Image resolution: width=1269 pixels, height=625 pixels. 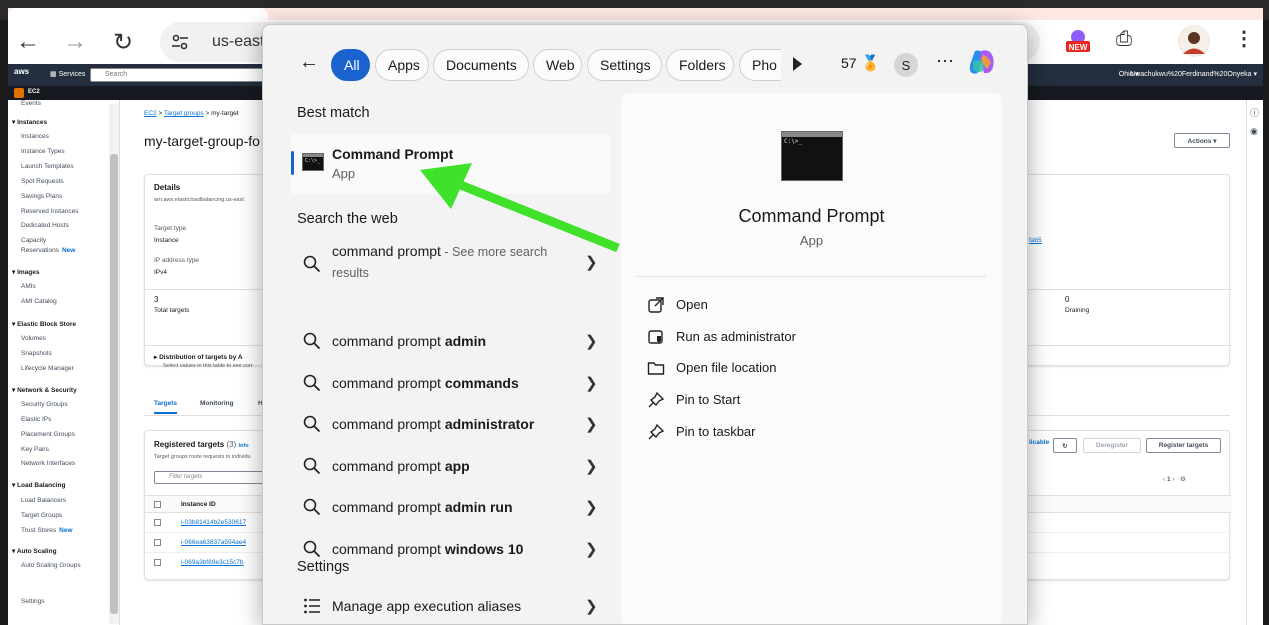 What do you see at coordinates (33, 338) in the screenshot?
I see `sidebar-item-volumes: Volumes` at bounding box center [33, 338].